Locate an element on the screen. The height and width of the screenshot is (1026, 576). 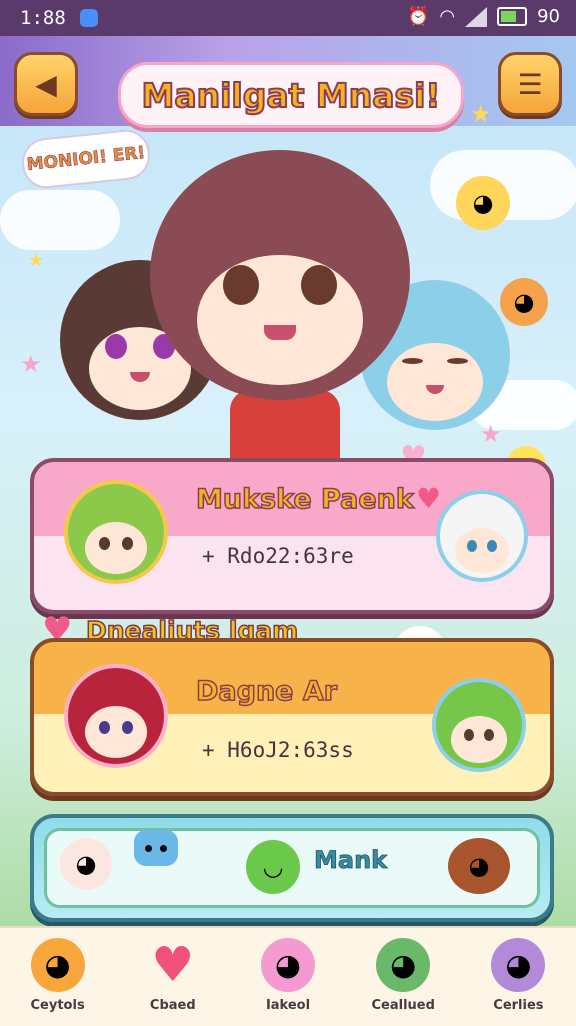
status-time: 1:88 is located at coordinates (43, 18).